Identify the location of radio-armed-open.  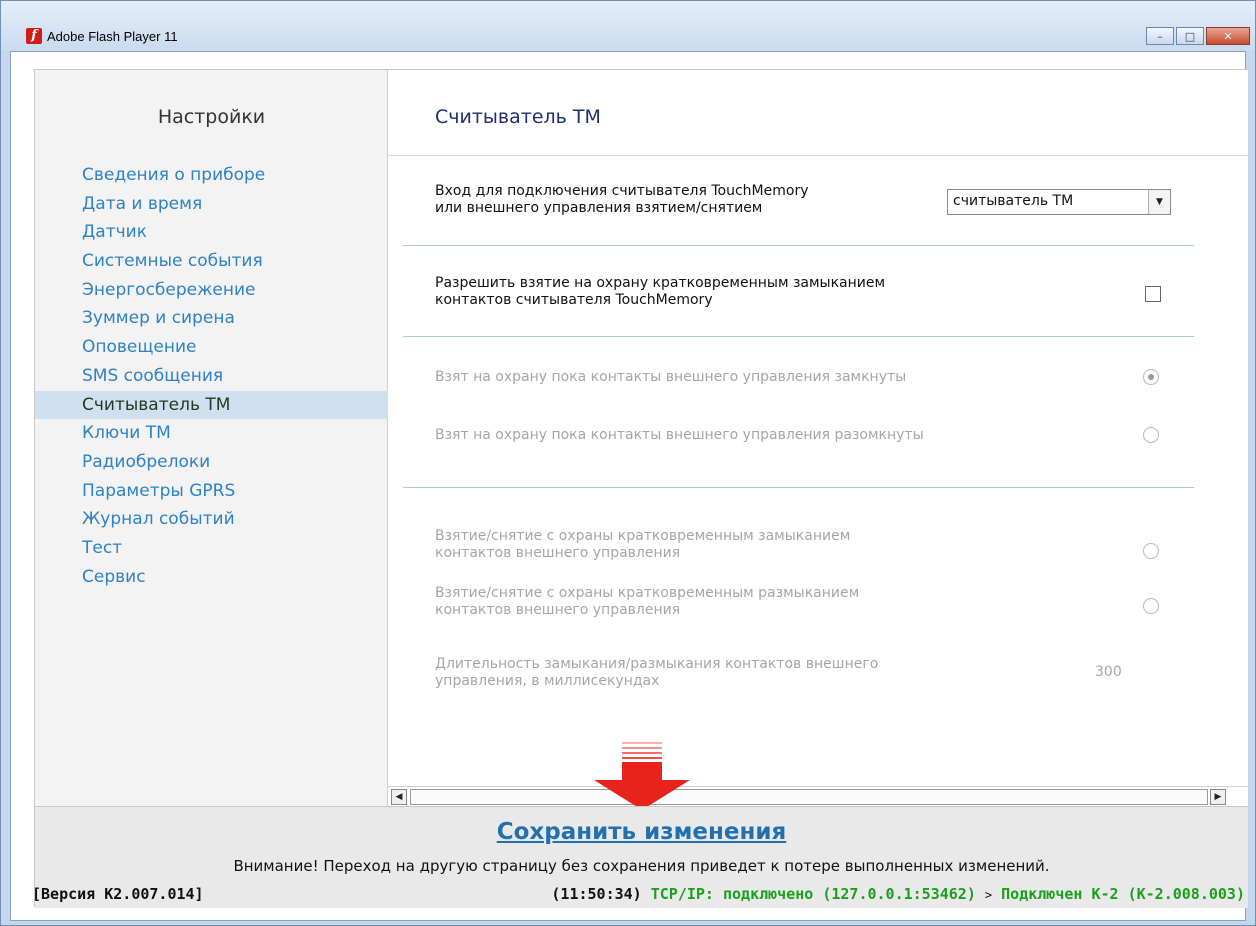
(1151, 435).